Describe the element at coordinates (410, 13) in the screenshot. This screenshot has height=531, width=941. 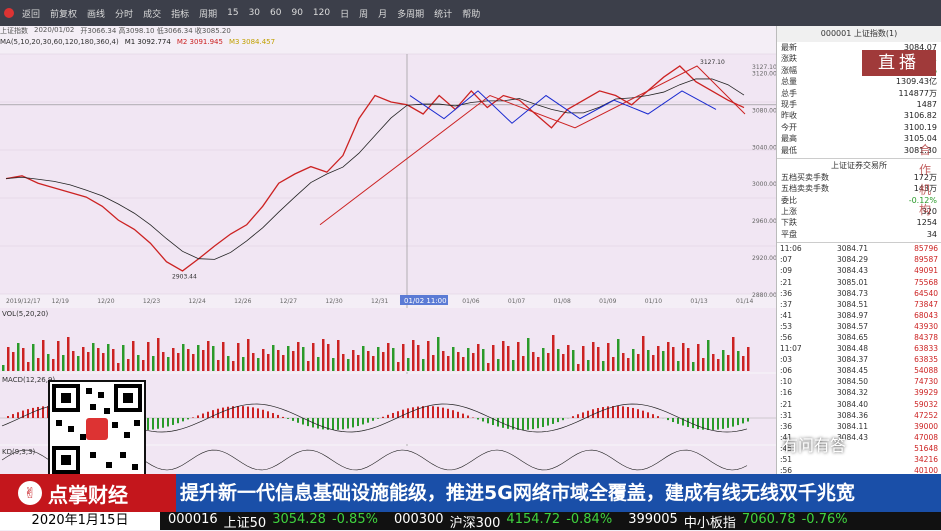
I see `toolbar-item: 多周期` at that location.